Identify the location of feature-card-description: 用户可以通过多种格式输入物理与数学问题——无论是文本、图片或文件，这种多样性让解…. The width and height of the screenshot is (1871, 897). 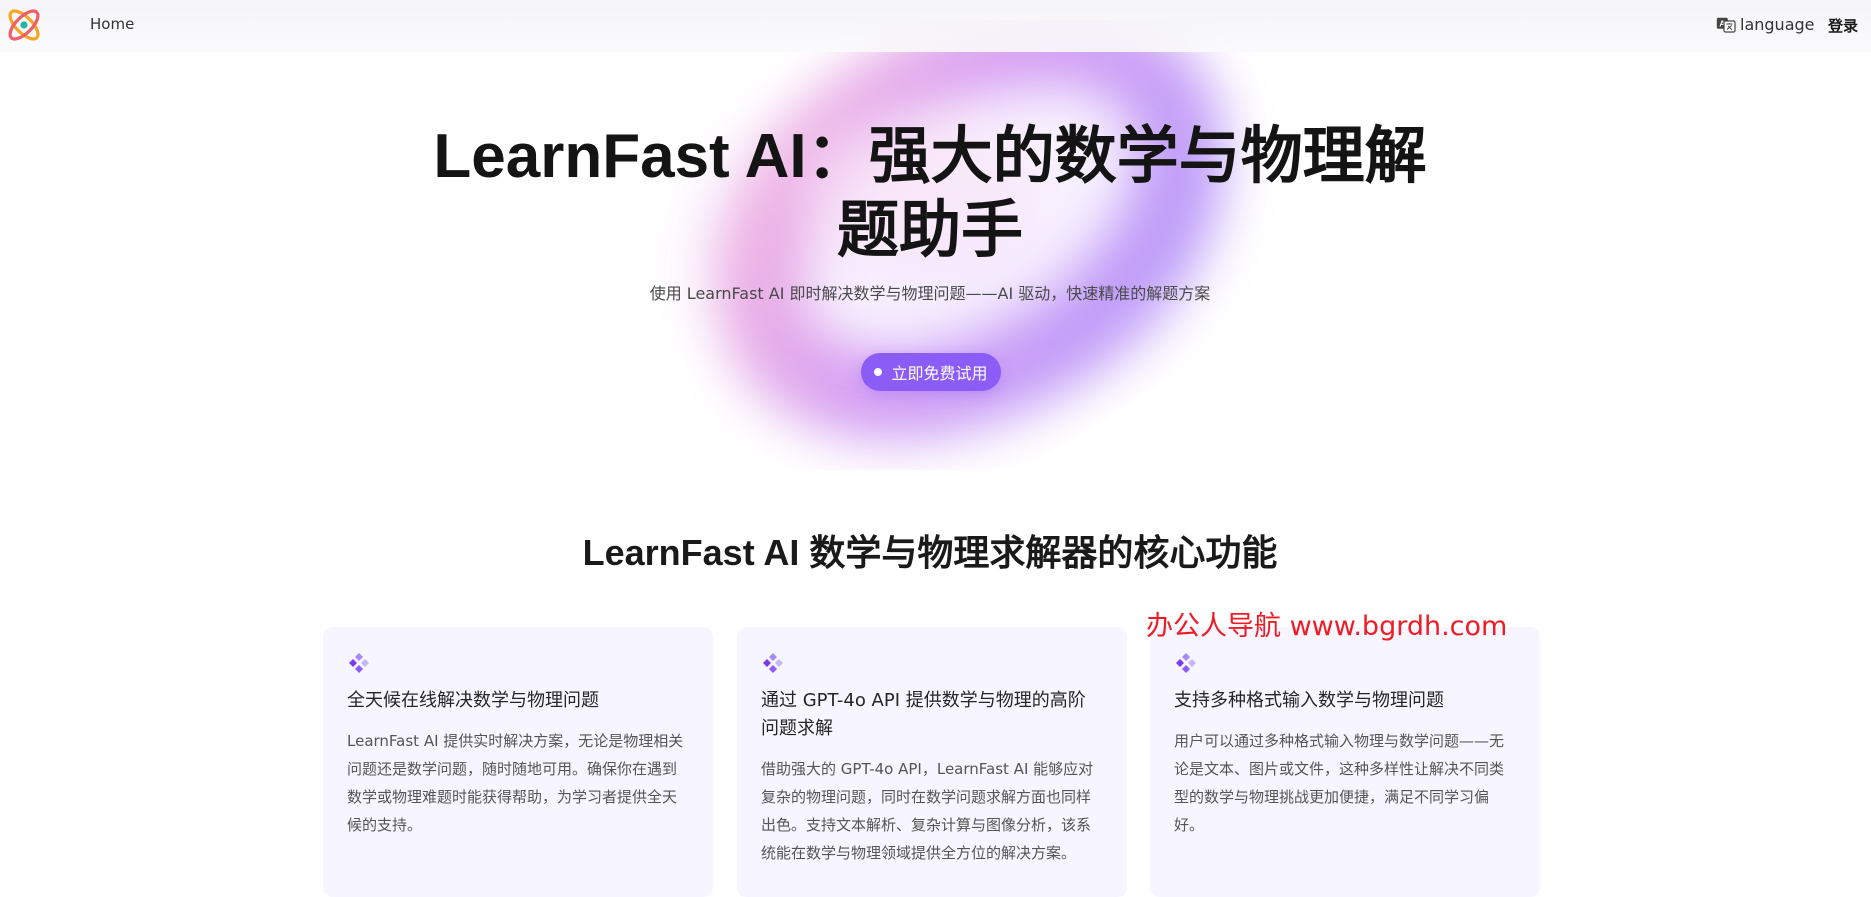
(1339, 783).